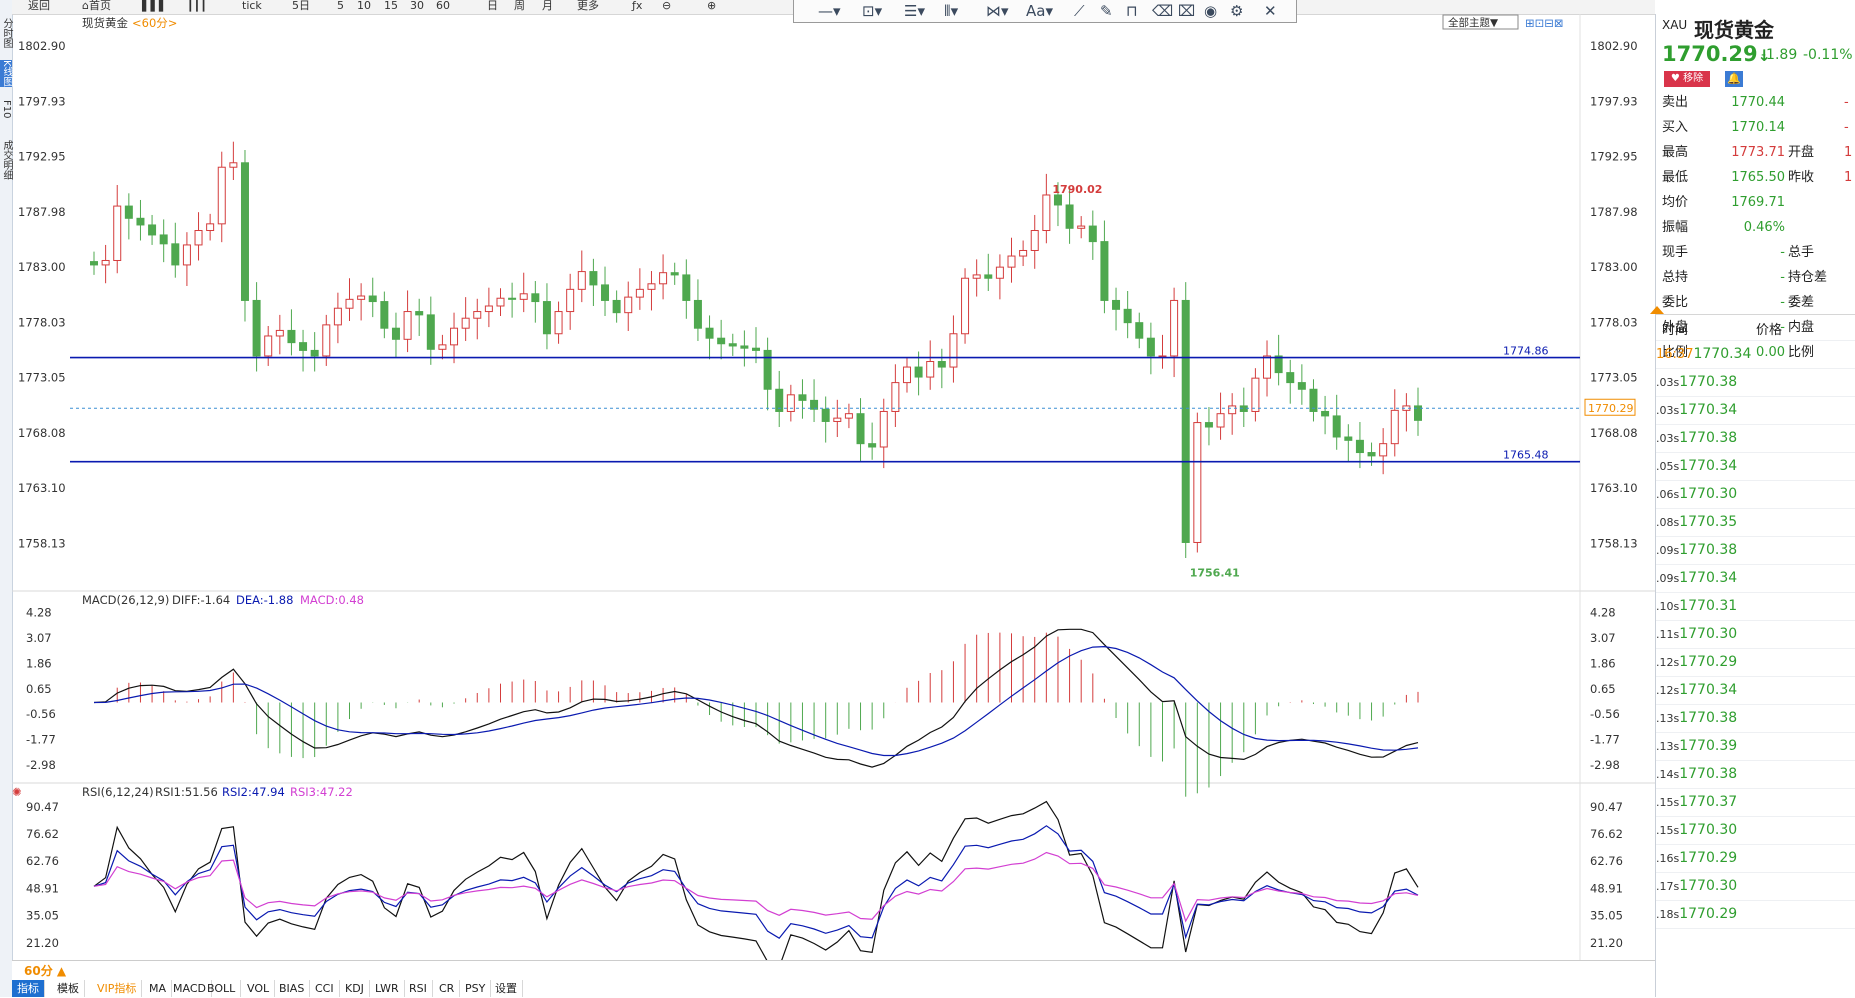 The height and width of the screenshot is (998, 1855). I want to click on trade-row: .13s1770.39, so click(1755, 746).